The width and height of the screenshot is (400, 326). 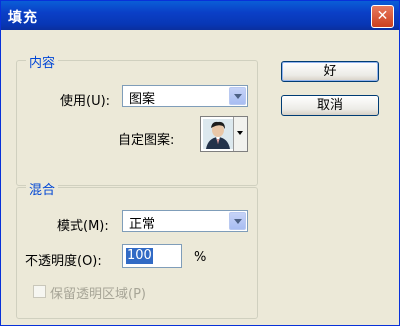 I want to click on title-bar: 填充 ✕, so click(x=200, y=15).